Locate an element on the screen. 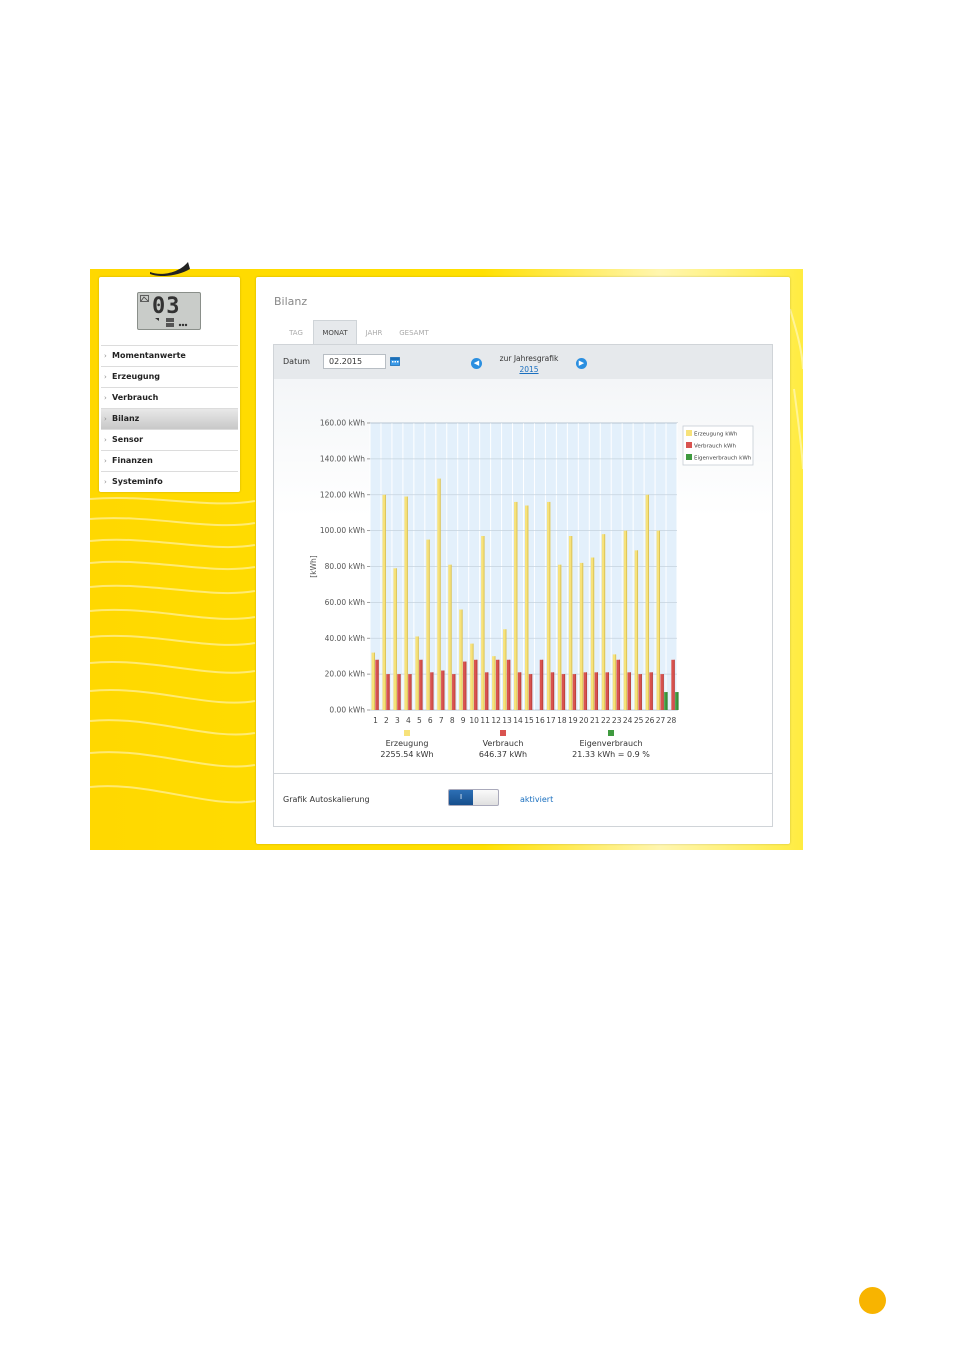  x-tick-label: 21 is located at coordinates (595, 720).